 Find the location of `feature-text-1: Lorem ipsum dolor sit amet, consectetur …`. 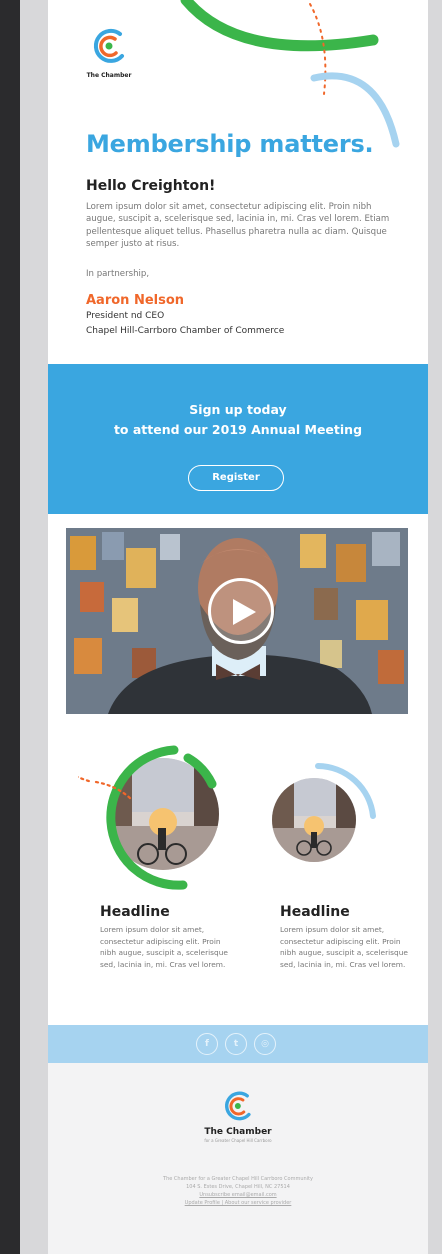

feature-text-1: Lorem ipsum dolor sit amet, consectetur … is located at coordinates (164, 947).